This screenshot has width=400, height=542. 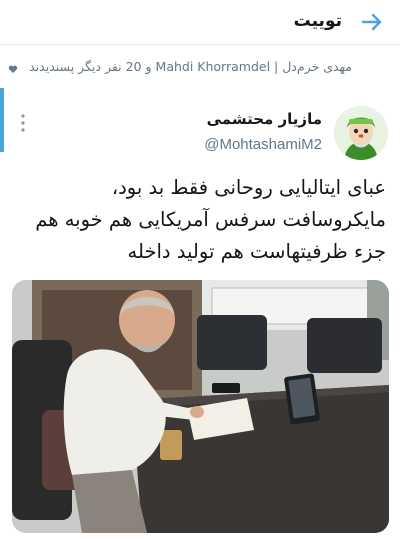 I want to click on top-bar: توییت, so click(x=200, y=22).